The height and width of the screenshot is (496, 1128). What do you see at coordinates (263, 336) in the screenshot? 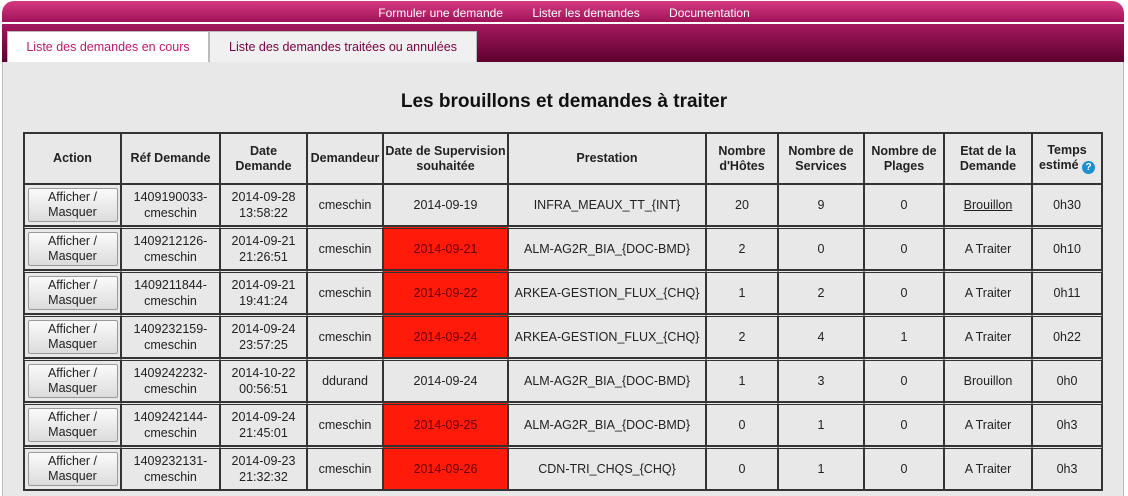
I see `date-demande-cell: 2014-09-24 23:57:25` at bounding box center [263, 336].